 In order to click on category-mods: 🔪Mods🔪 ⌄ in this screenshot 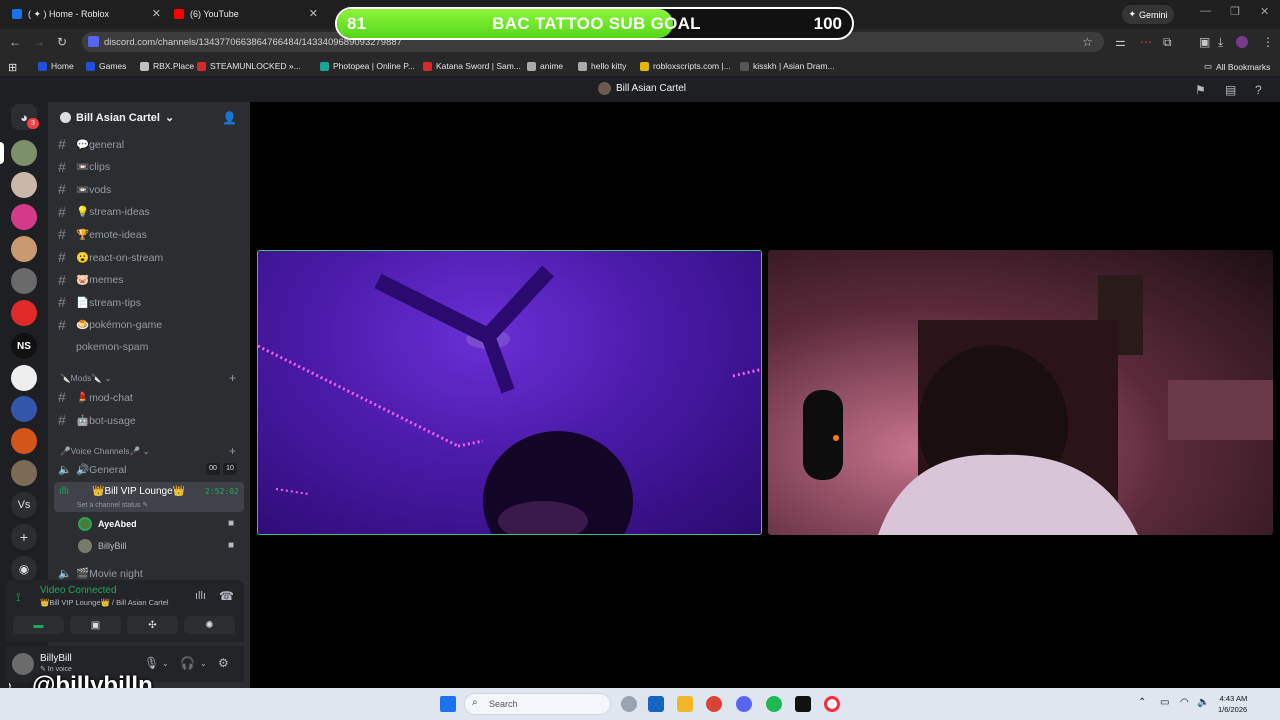, I will do `click(85, 378)`.